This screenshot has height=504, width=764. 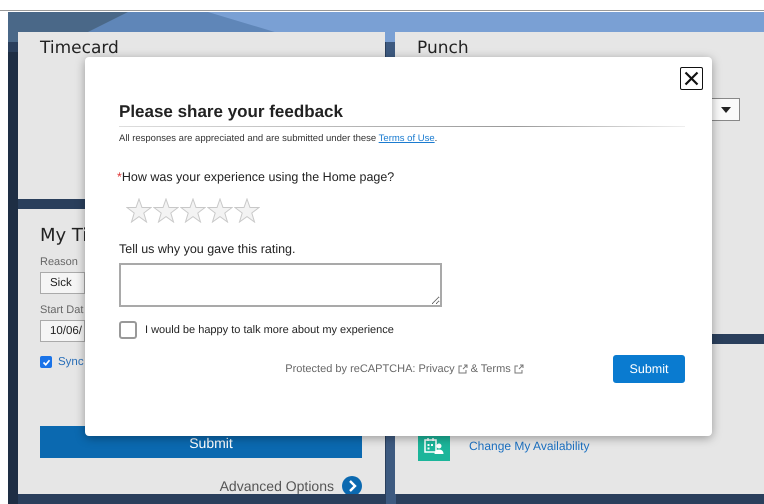 I want to click on advanced-options-link: Advanced Options, so click(x=277, y=486).